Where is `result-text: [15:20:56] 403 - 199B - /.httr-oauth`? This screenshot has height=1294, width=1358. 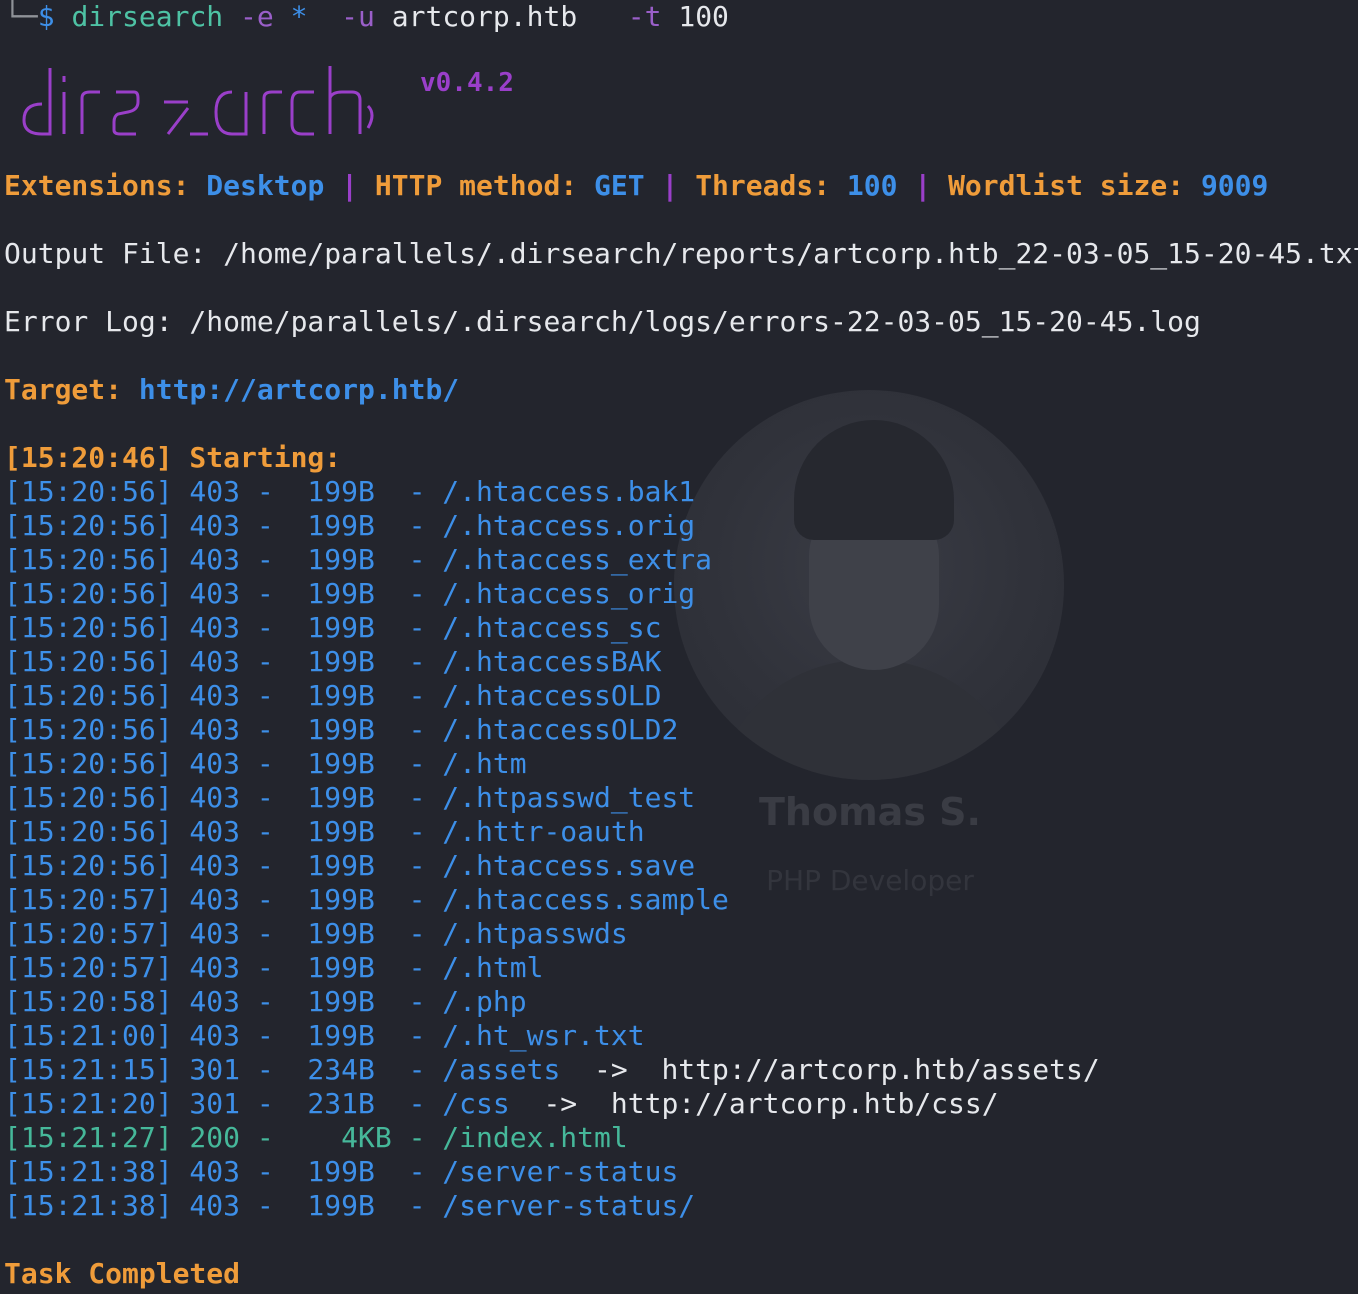
result-text: [15:20:56] 403 - 199B - /.httr-oauth is located at coordinates (324, 831).